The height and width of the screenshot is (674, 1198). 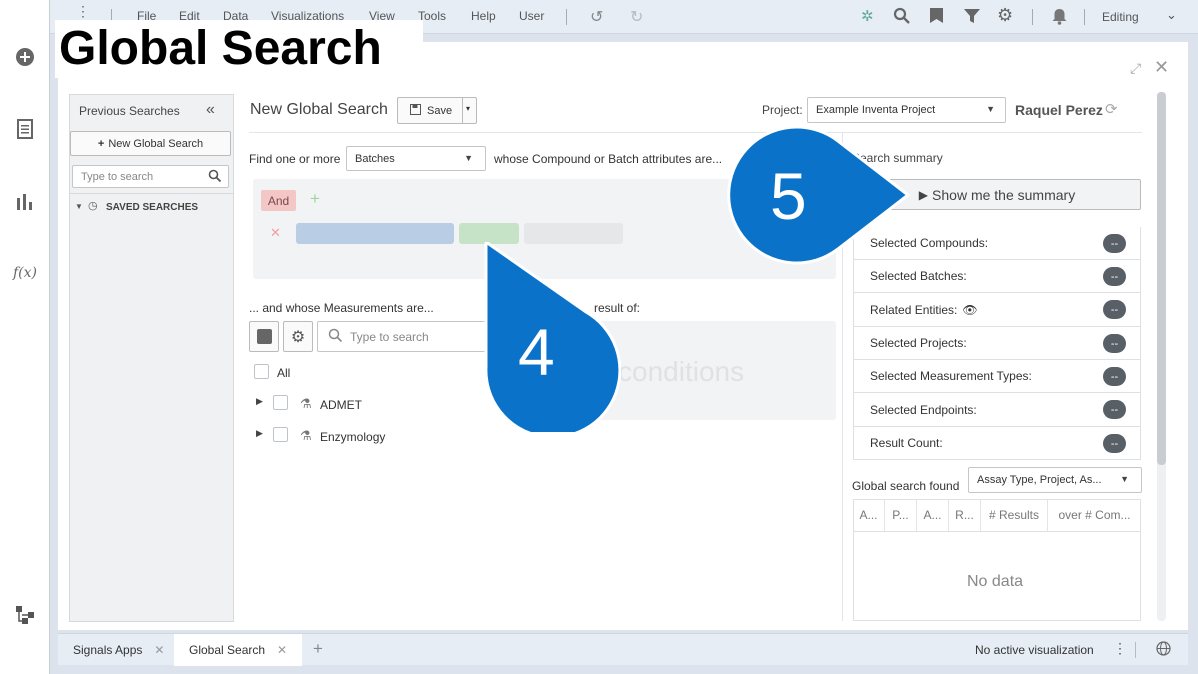 I want to click on empty-state-text: No data, so click(x=995, y=581).